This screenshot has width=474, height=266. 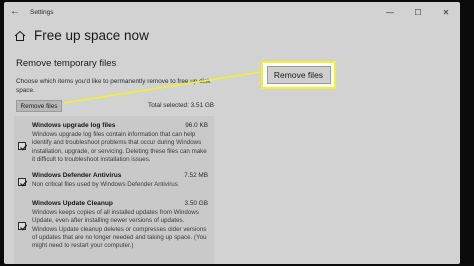 I want to click on total-selected: Total selected: 3.51 GB, so click(x=181, y=105).